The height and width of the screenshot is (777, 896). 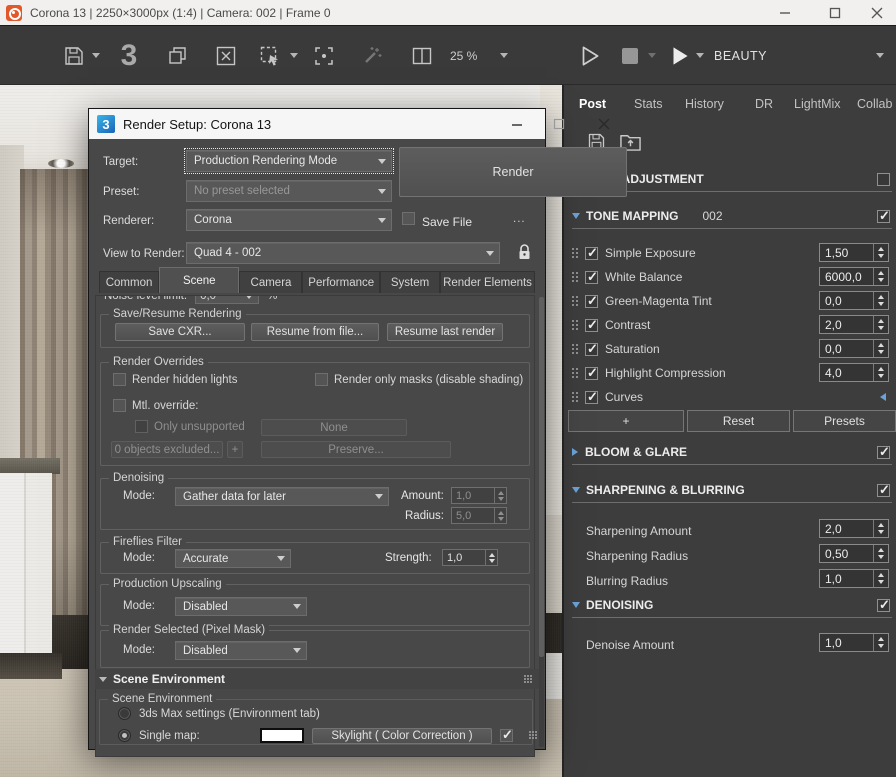 I want to click on green-magenta-field: 0,0, so click(x=854, y=300).